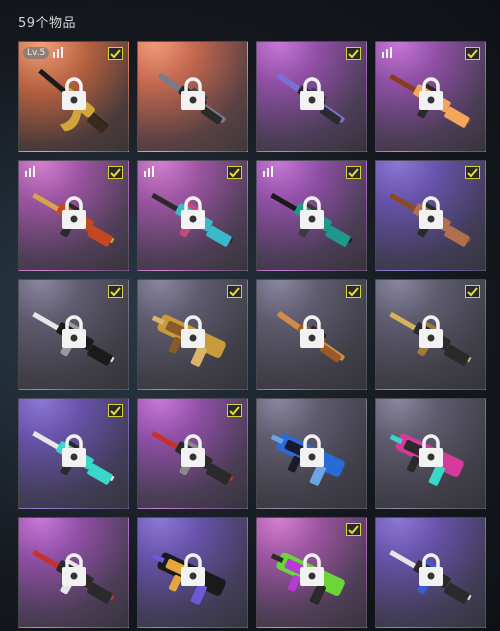  I want to click on item-count-label: 59个物品, so click(47, 23).